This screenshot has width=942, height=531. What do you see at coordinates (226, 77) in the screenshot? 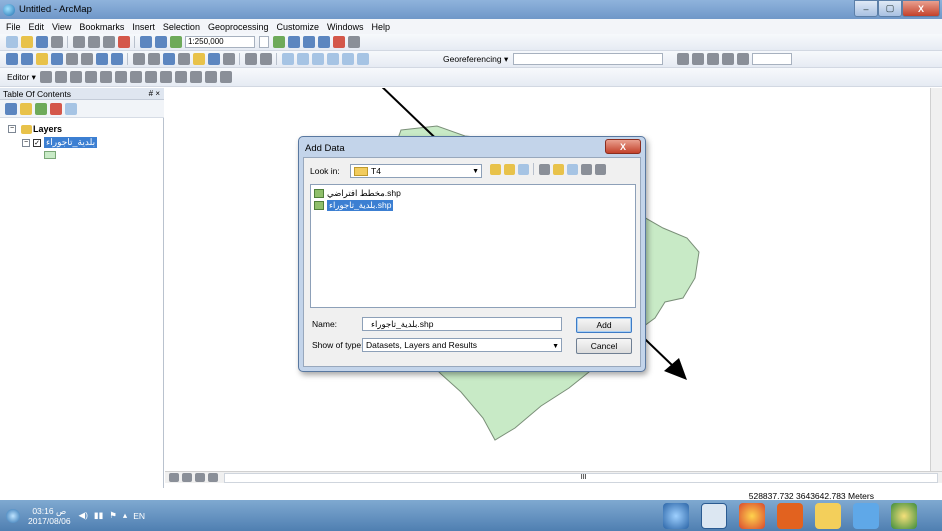
I see `create-features-icon` at bounding box center [226, 77].